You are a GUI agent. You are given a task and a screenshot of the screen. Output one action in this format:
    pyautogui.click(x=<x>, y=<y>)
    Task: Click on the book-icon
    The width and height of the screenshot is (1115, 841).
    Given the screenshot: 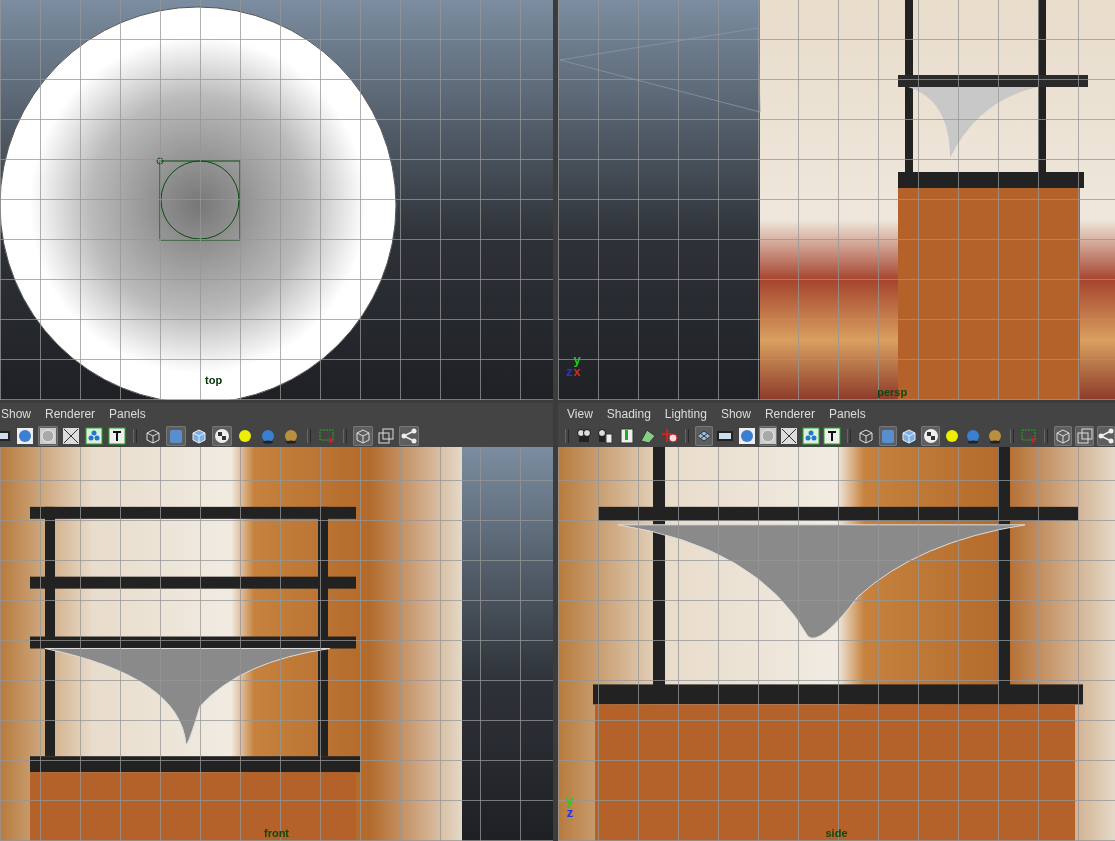 What is the action you would take?
    pyautogui.click(x=626, y=436)
    